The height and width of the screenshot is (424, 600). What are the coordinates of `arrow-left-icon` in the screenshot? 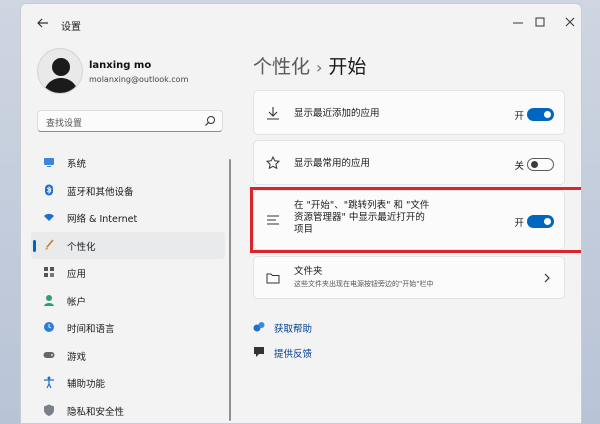 It's located at (42, 23).